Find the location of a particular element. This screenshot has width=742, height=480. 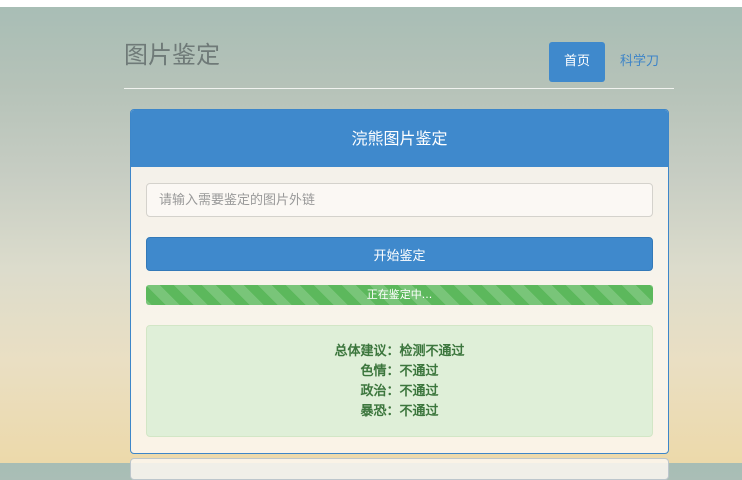

secondary-panel is located at coordinates (399, 469).